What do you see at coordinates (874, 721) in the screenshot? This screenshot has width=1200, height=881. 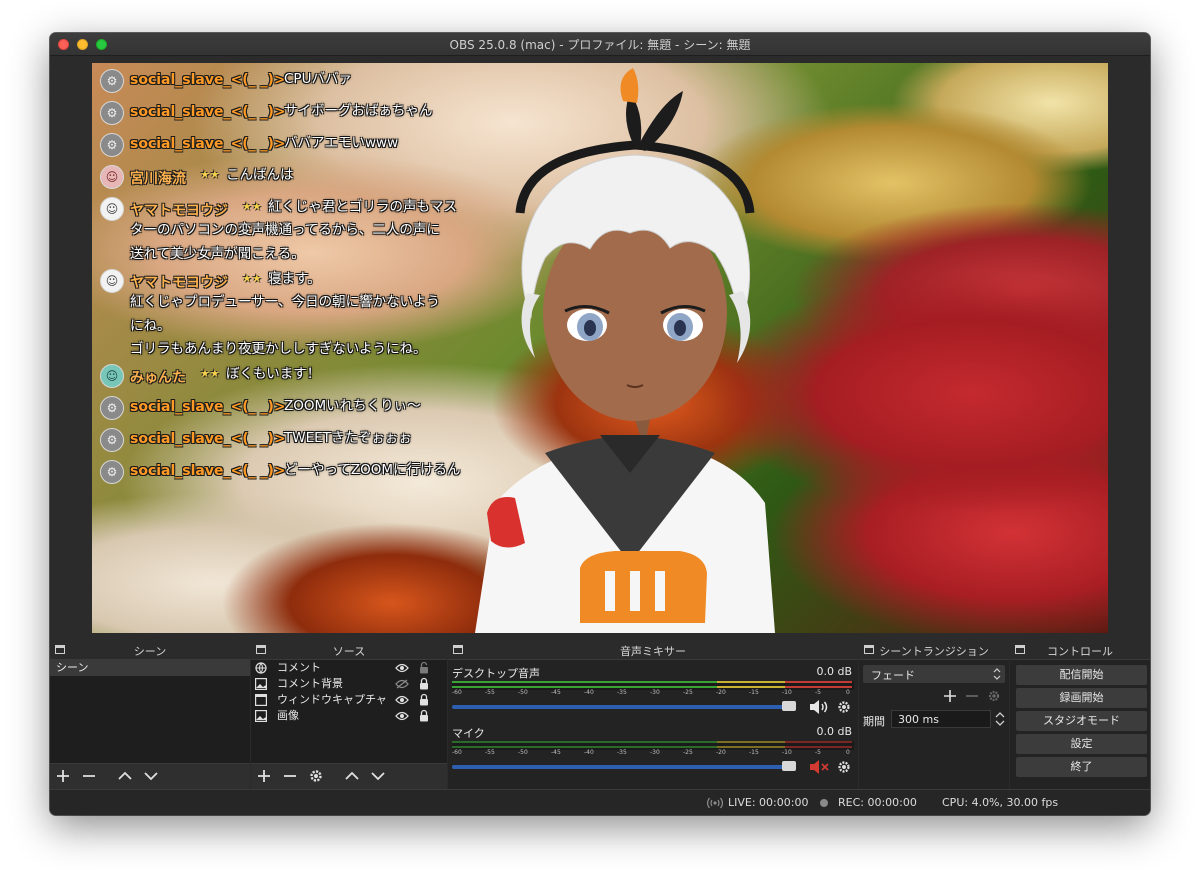 I see `duration-label: 期間` at bounding box center [874, 721].